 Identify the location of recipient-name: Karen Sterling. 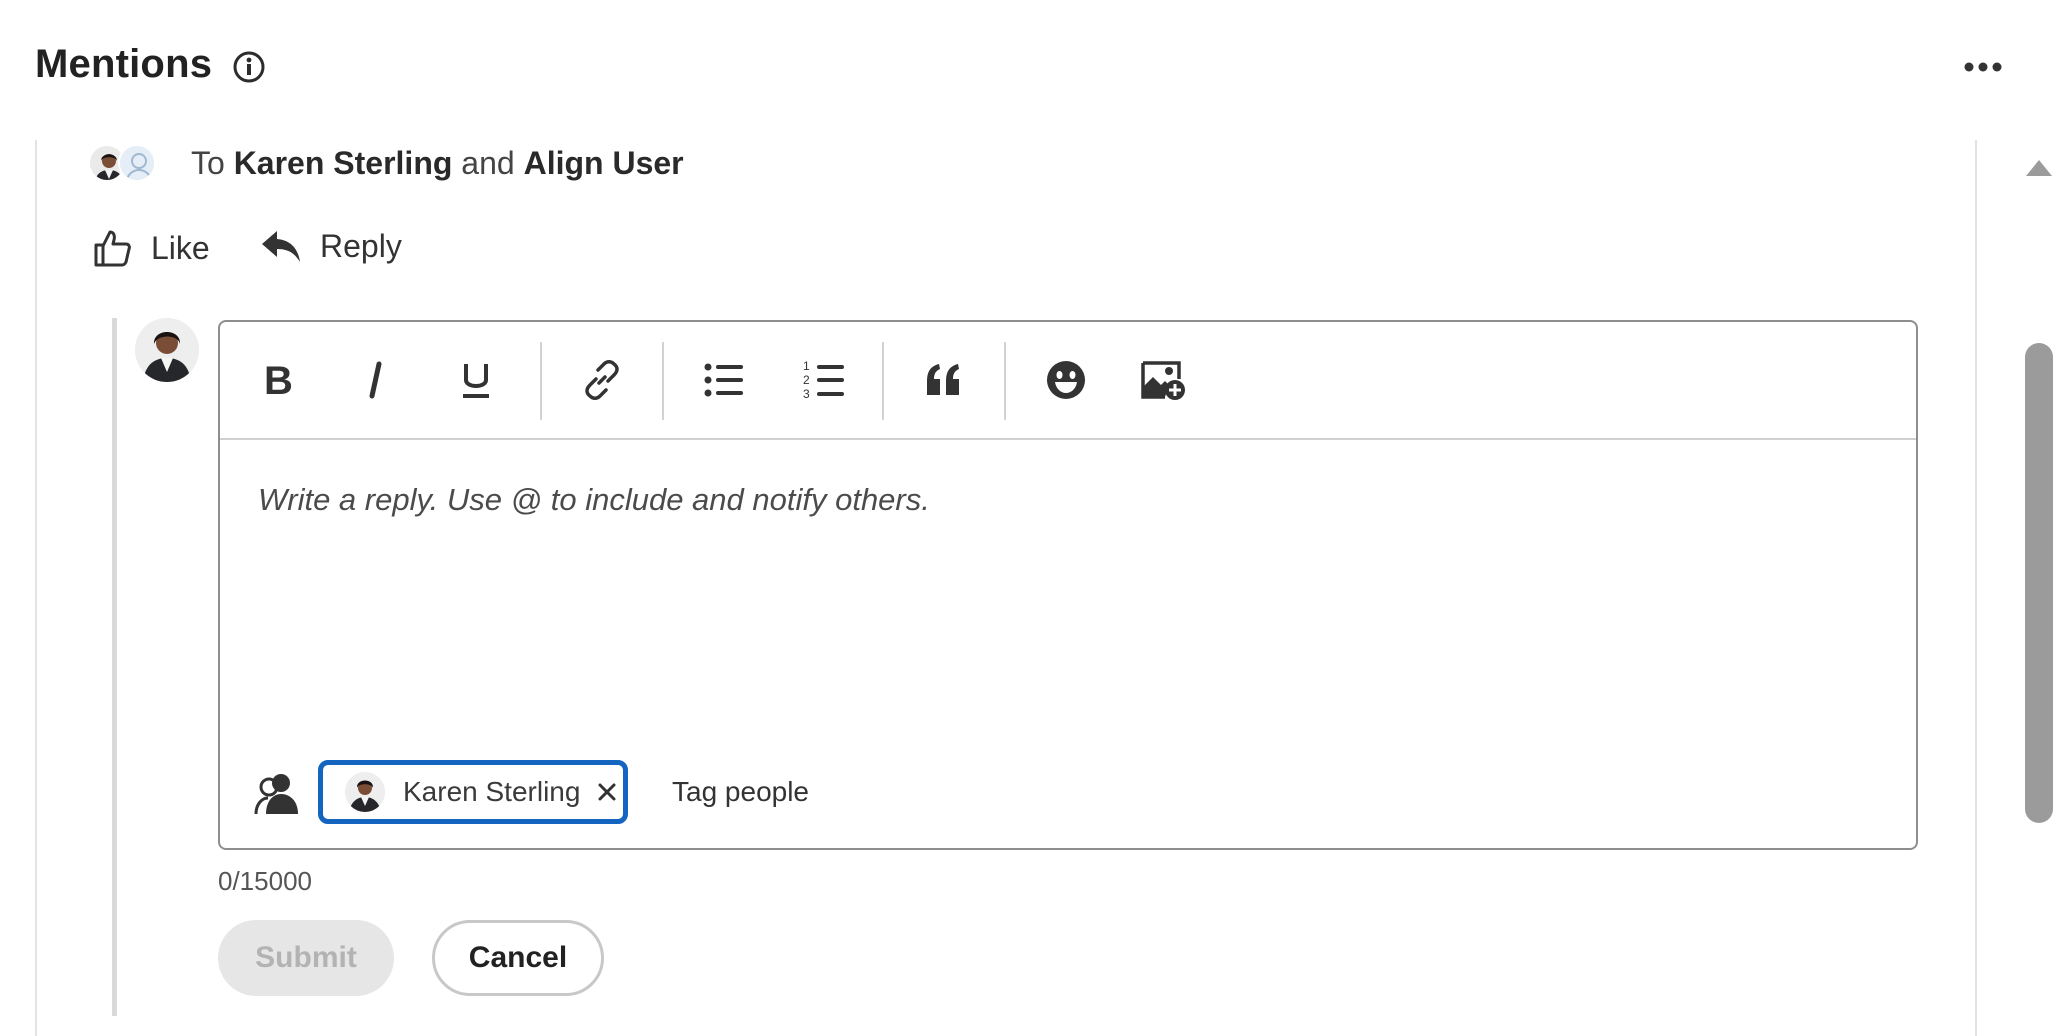
(343, 163).